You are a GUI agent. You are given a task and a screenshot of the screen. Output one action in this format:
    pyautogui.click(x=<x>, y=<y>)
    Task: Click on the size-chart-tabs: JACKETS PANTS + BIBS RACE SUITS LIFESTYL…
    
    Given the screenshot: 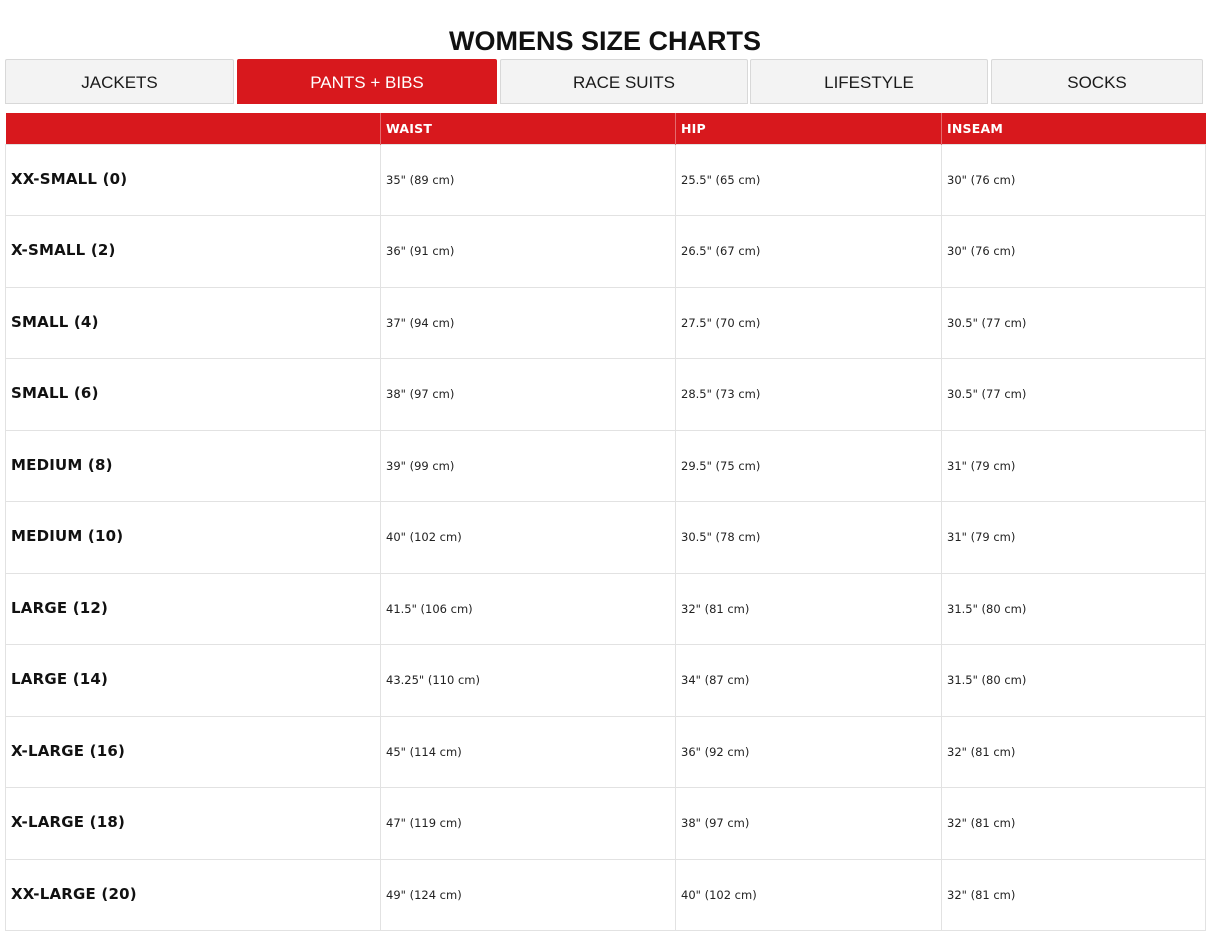 What is the action you would take?
    pyautogui.click(x=607, y=82)
    